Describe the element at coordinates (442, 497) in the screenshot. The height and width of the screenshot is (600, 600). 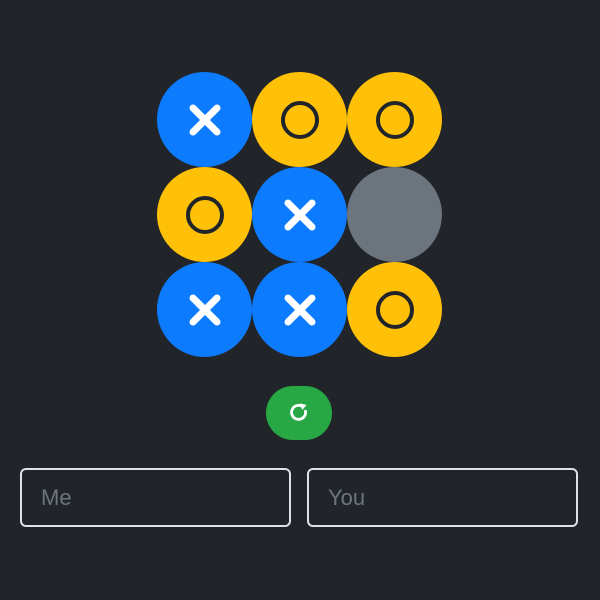
I see `player2-name-input` at that location.